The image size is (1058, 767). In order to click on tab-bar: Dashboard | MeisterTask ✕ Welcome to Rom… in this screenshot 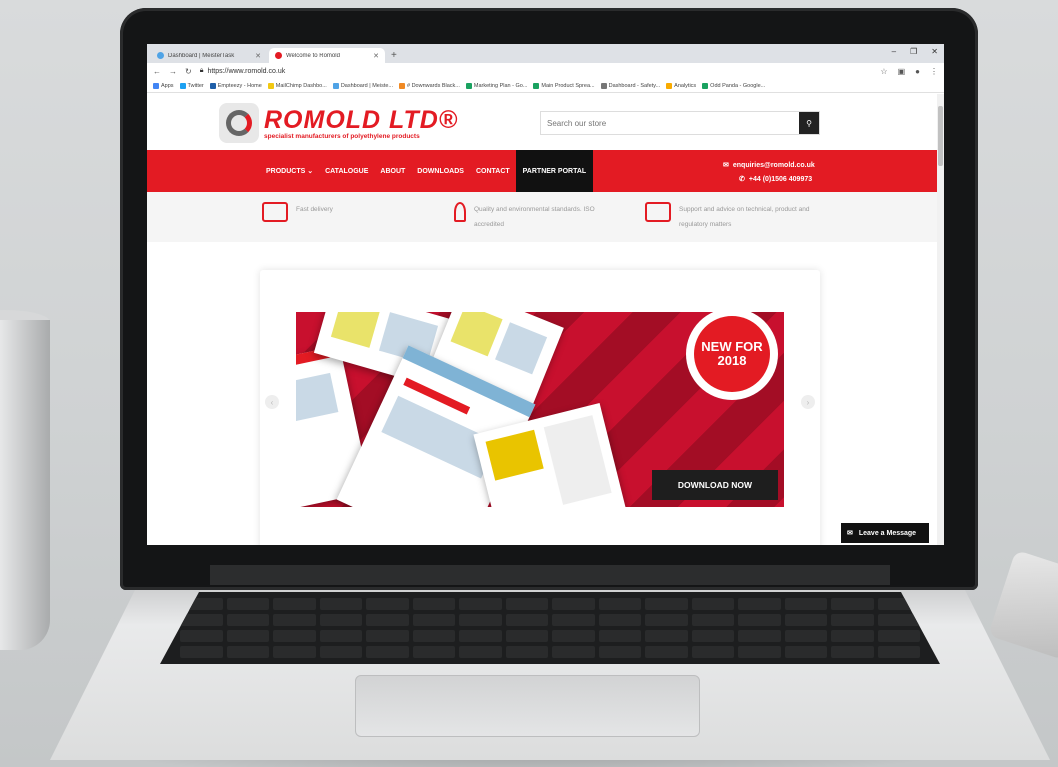, I will do `click(545, 53)`.